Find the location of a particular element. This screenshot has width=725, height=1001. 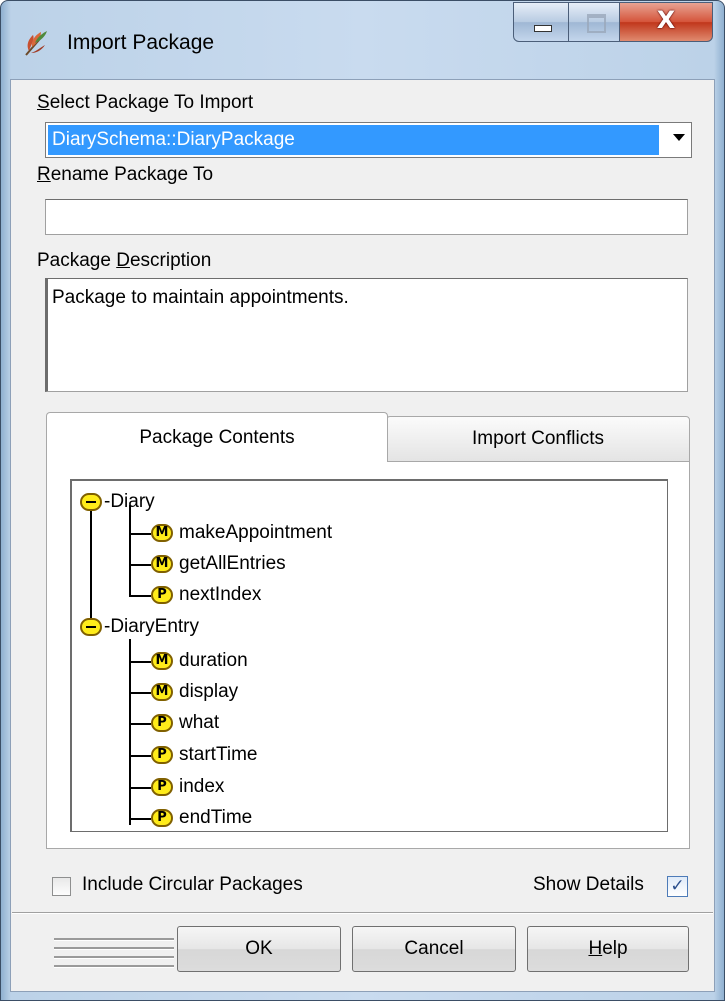

tree-item: Pwhat is located at coordinates (185, 723).